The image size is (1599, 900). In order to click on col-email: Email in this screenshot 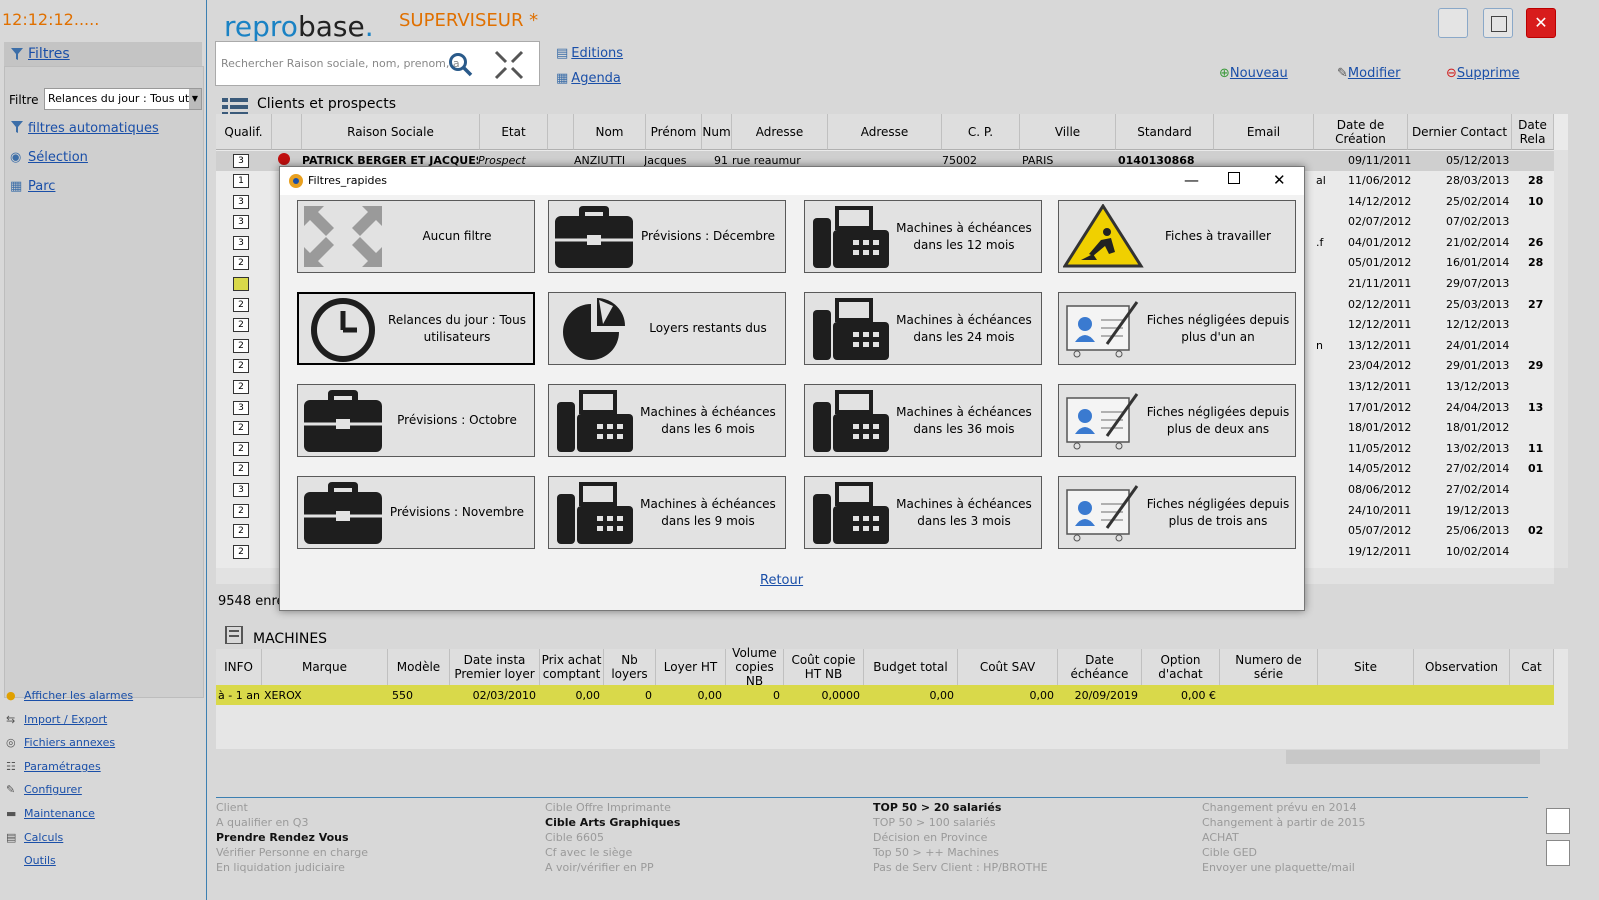, I will do `click(1264, 132)`.